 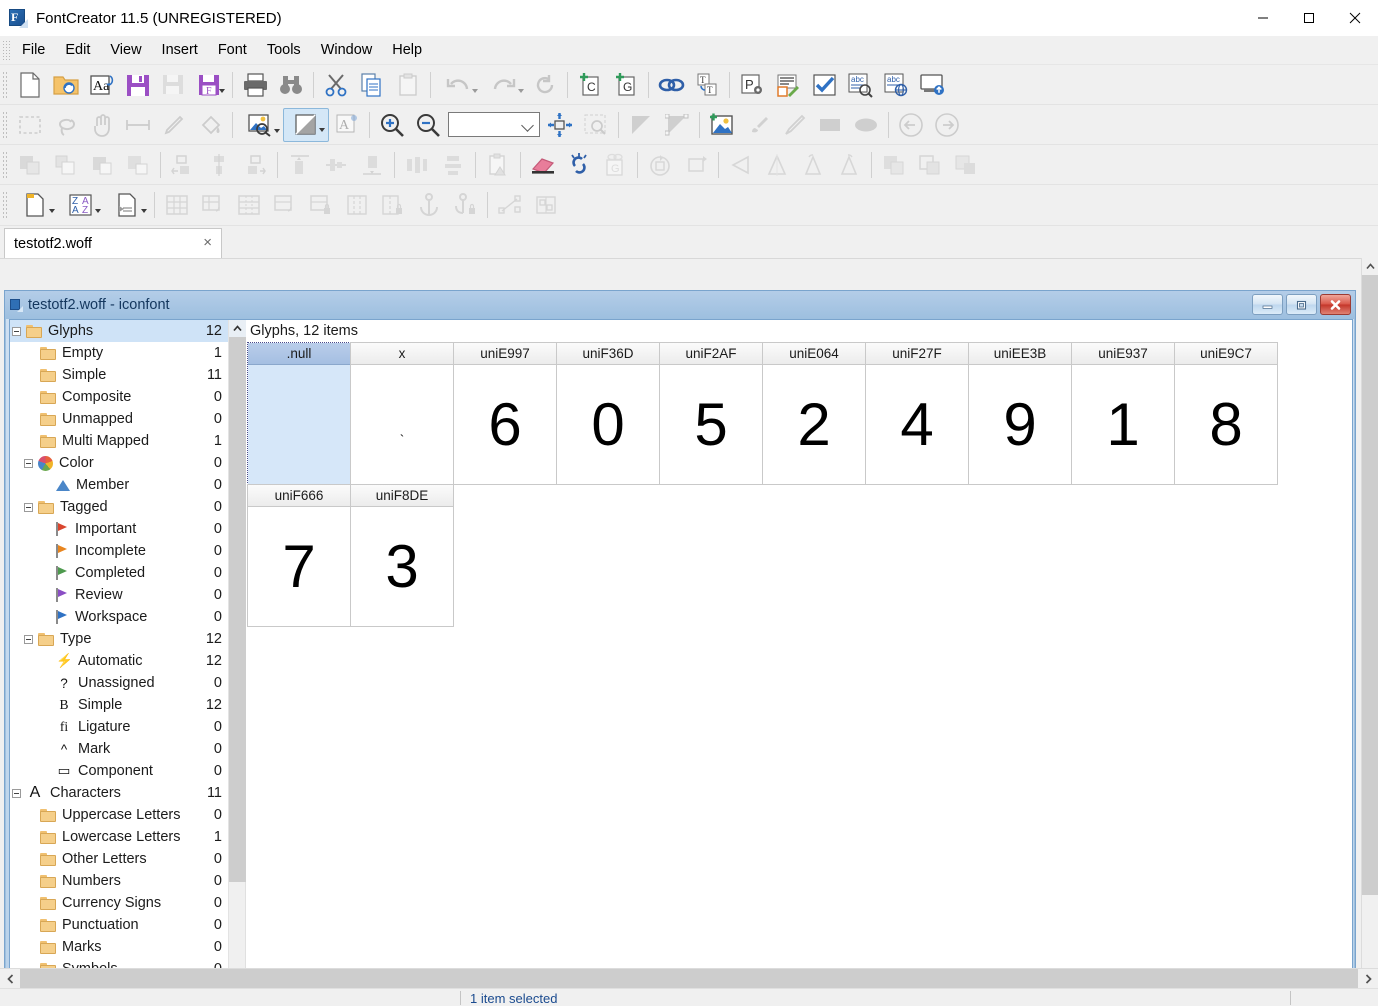 I want to click on horizontal-scrollbar-track, so click(x=689, y=979).